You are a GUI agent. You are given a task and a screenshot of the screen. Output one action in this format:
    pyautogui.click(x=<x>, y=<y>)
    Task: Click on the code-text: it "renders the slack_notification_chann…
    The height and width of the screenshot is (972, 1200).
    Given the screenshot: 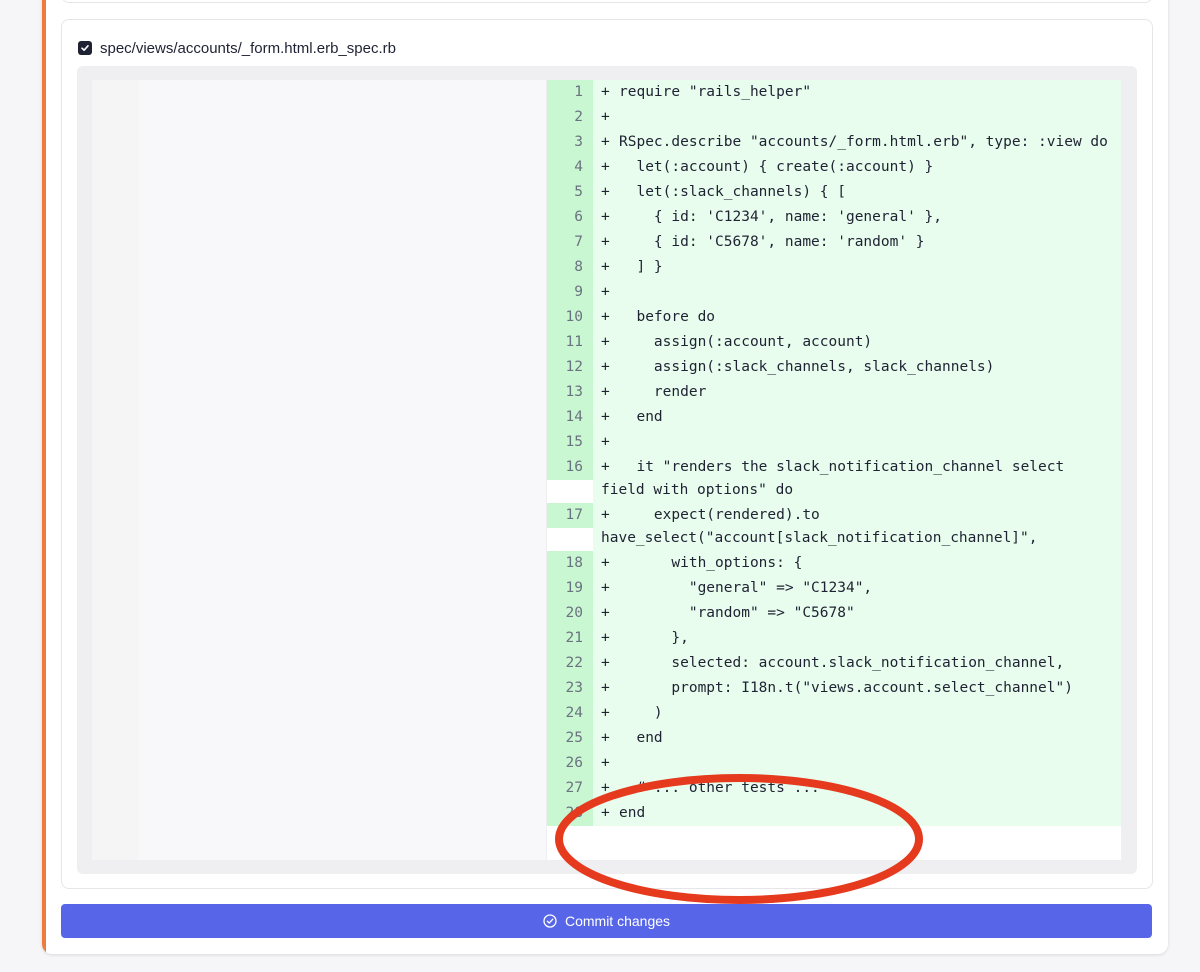 What is the action you would take?
    pyautogui.click(x=837, y=478)
    